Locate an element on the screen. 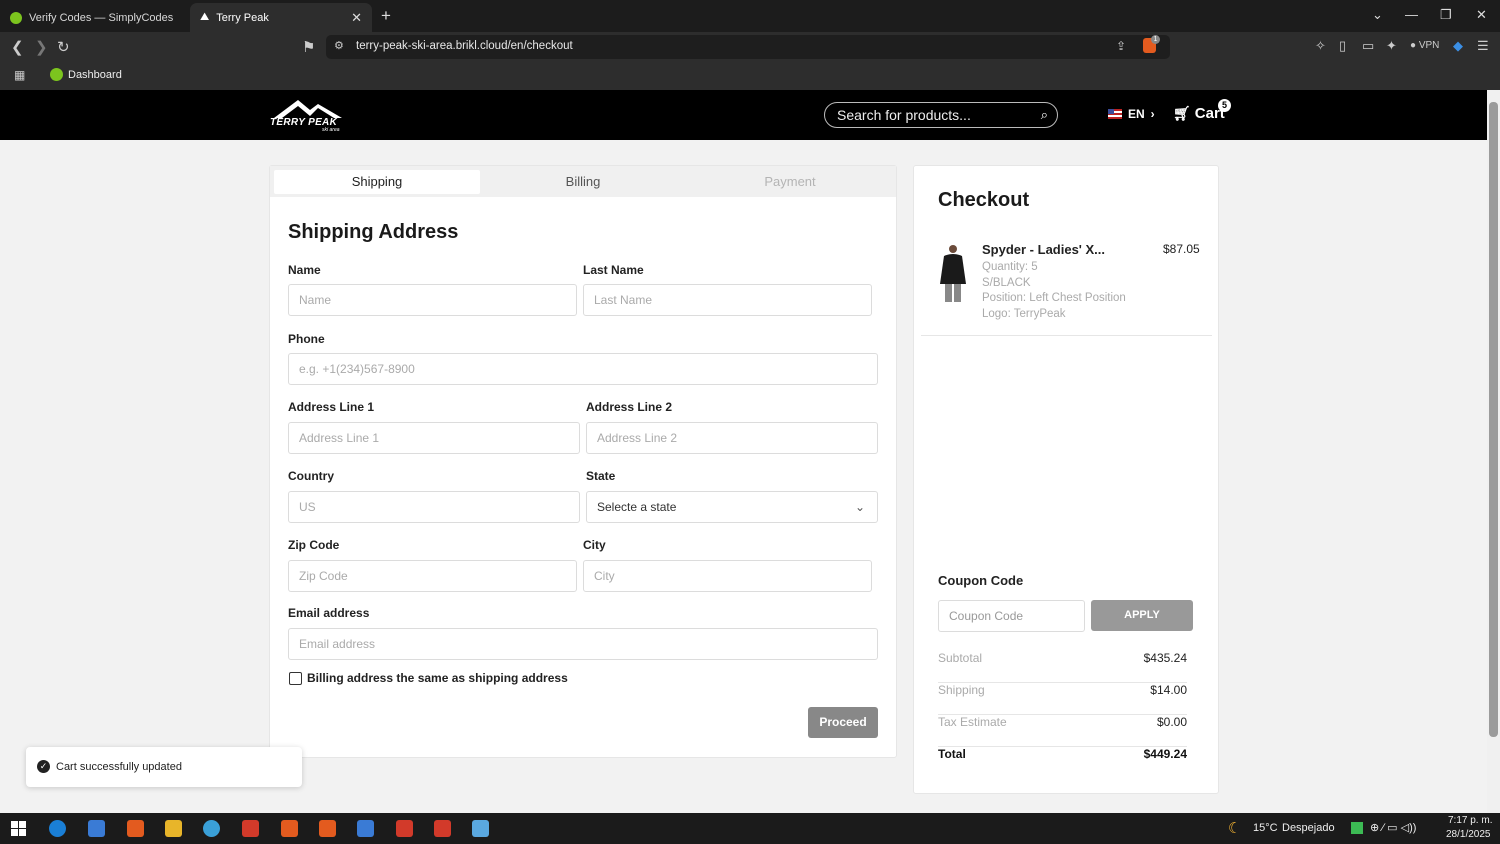 This screenshot has height=844, width=1500. site-settings-icon: ⚙ is located at coordinates (339, 45).